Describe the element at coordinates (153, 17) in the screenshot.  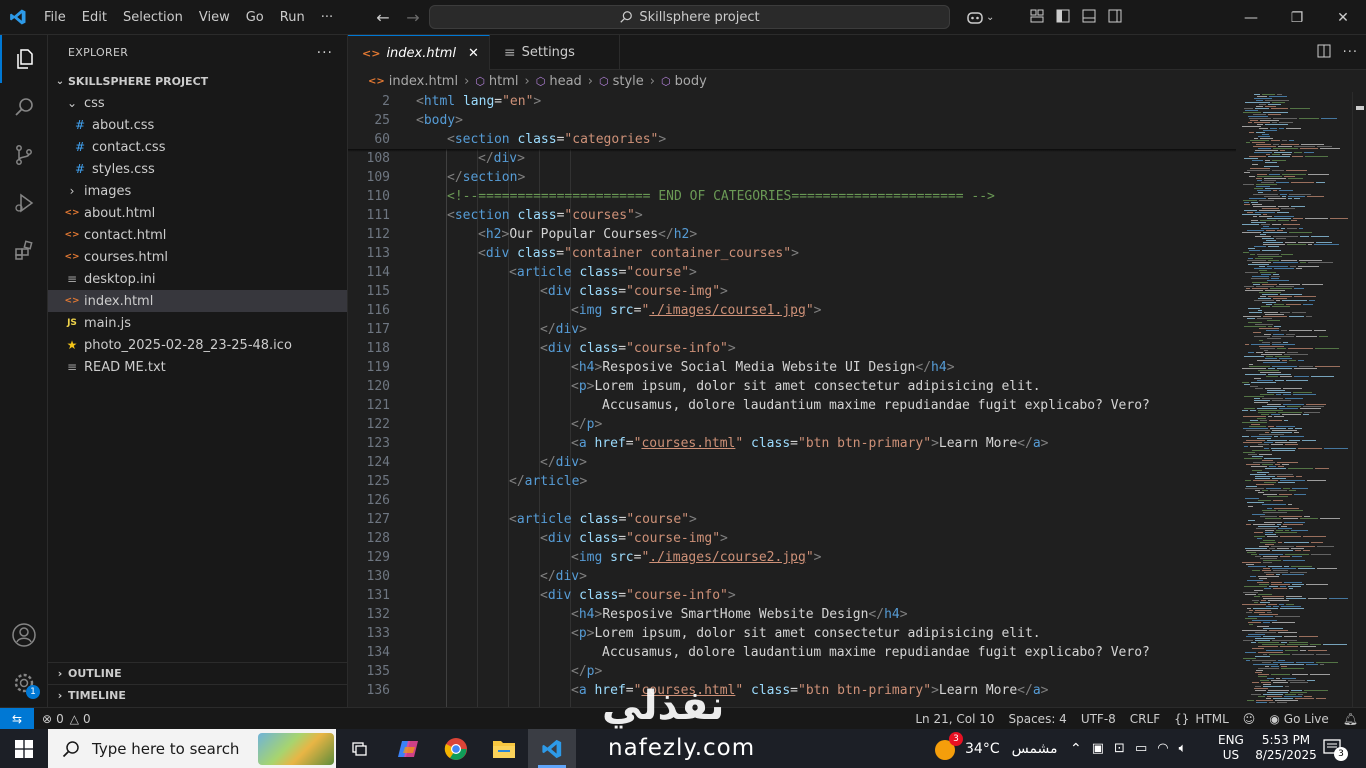
I see `menu-item: Selection` at that location.